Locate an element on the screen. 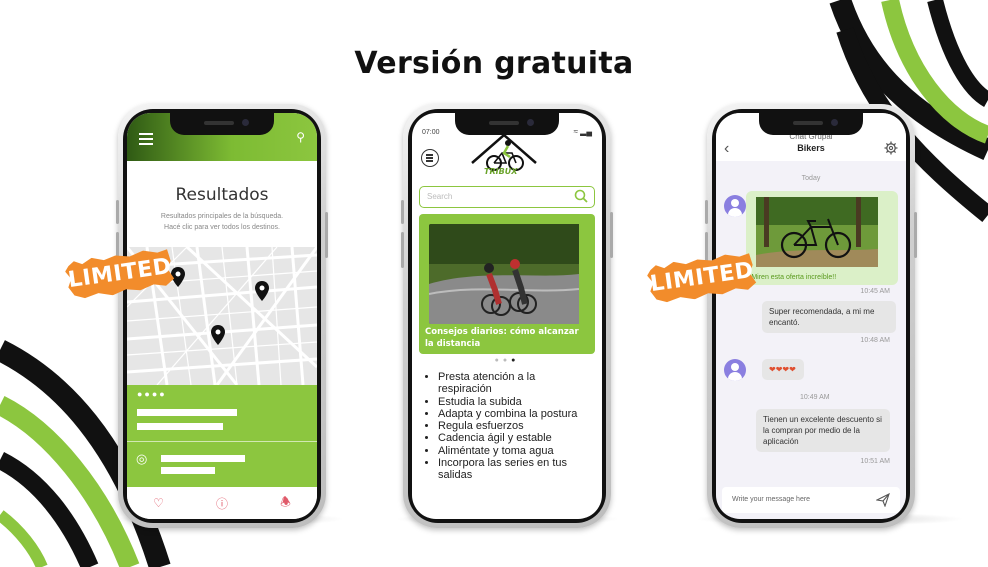 Image resolution: width=988 pixels, height=567 pixels. alert-icon: ⓘ is located at coordinates (222, 503).